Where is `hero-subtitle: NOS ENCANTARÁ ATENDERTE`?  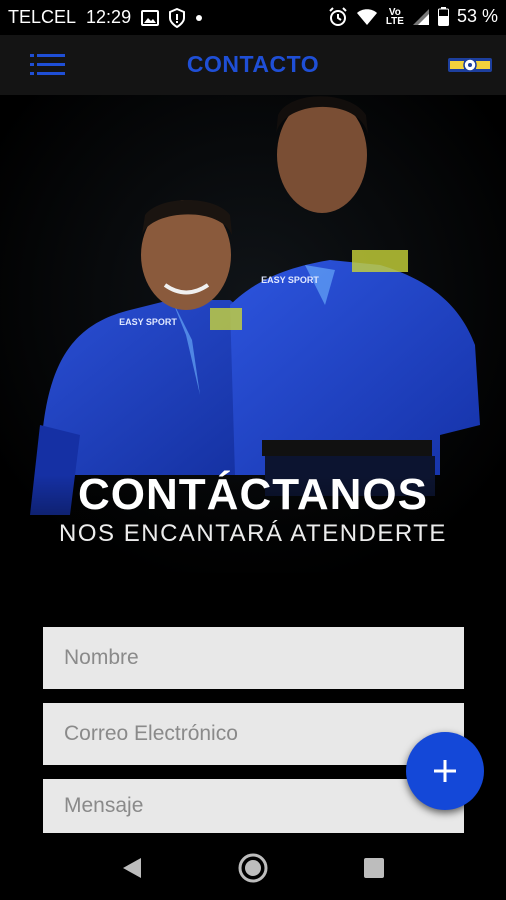
hero-subtitle: NOS ENCANTARÁ ATENDERTE is located at coordinates (253, 533).